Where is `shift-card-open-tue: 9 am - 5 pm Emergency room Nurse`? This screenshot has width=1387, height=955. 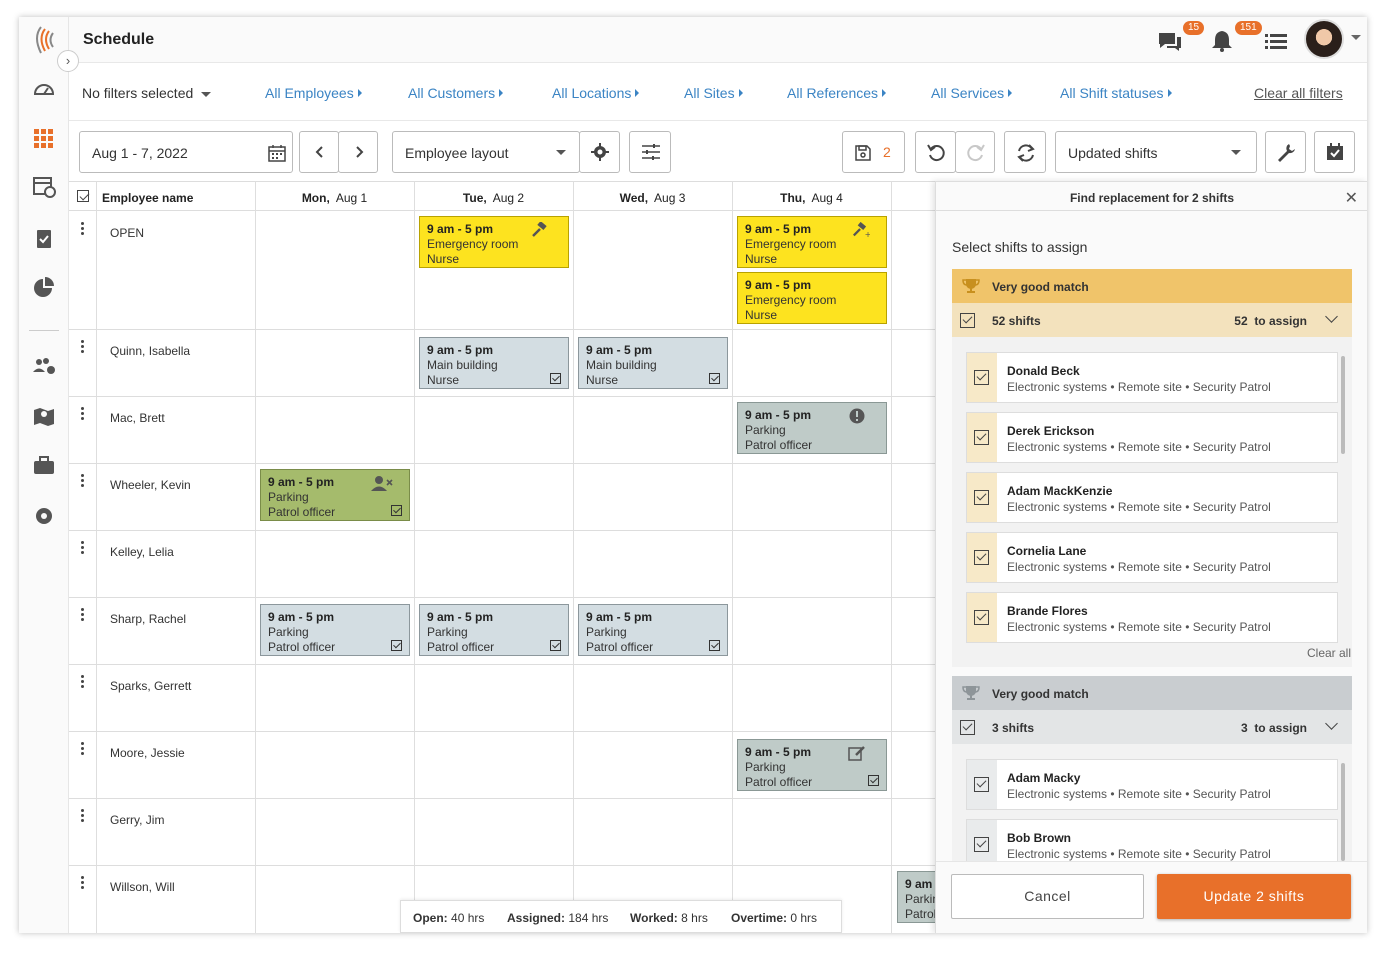
shift-card-open-tue: 9 am - 5 pm Emergency room Nurse is located at coordinates (494, 242).